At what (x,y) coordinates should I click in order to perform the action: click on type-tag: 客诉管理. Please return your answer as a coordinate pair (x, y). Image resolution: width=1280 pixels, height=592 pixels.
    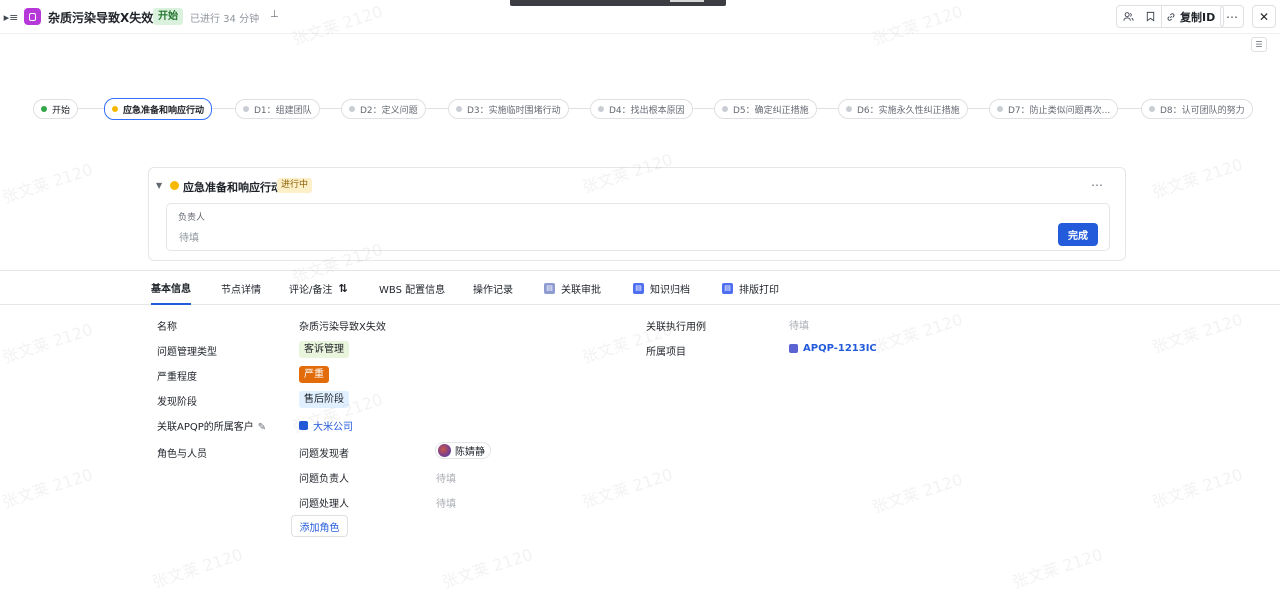
    Looking at the image, I should click on (324, 349).